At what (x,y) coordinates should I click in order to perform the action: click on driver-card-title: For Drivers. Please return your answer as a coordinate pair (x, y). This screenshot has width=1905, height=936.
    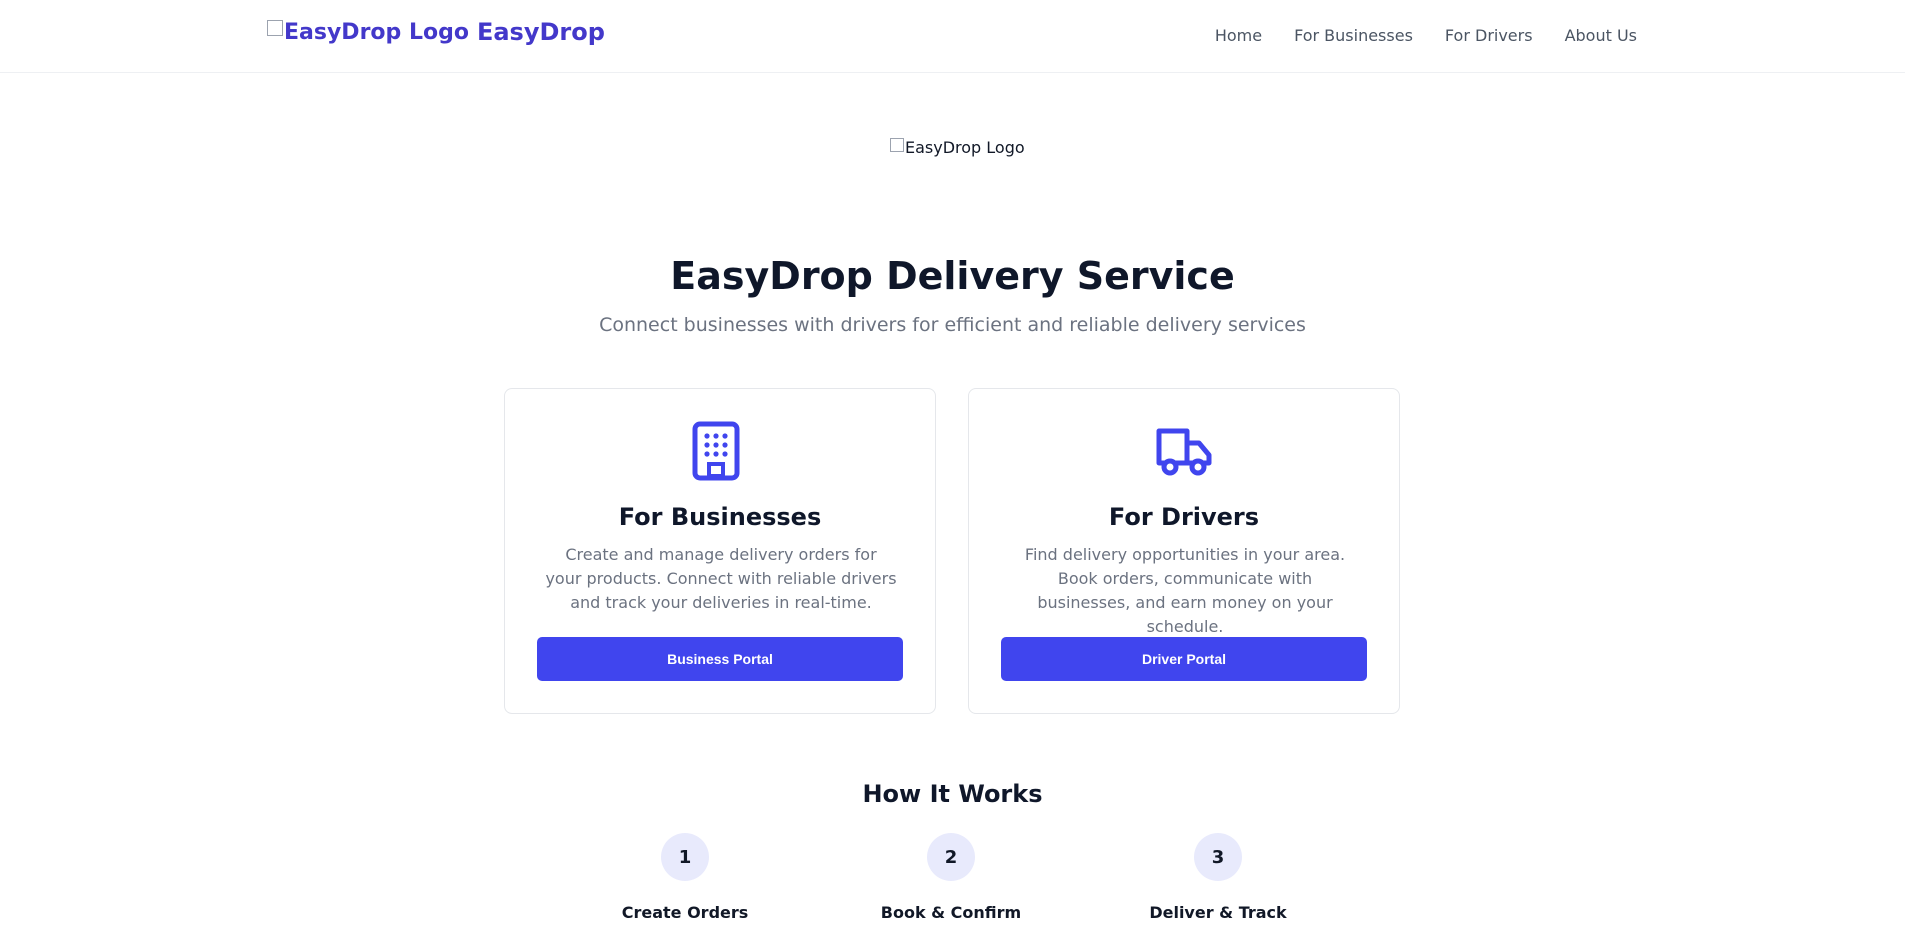
    Looking at the image, I should click on (1184, 517).